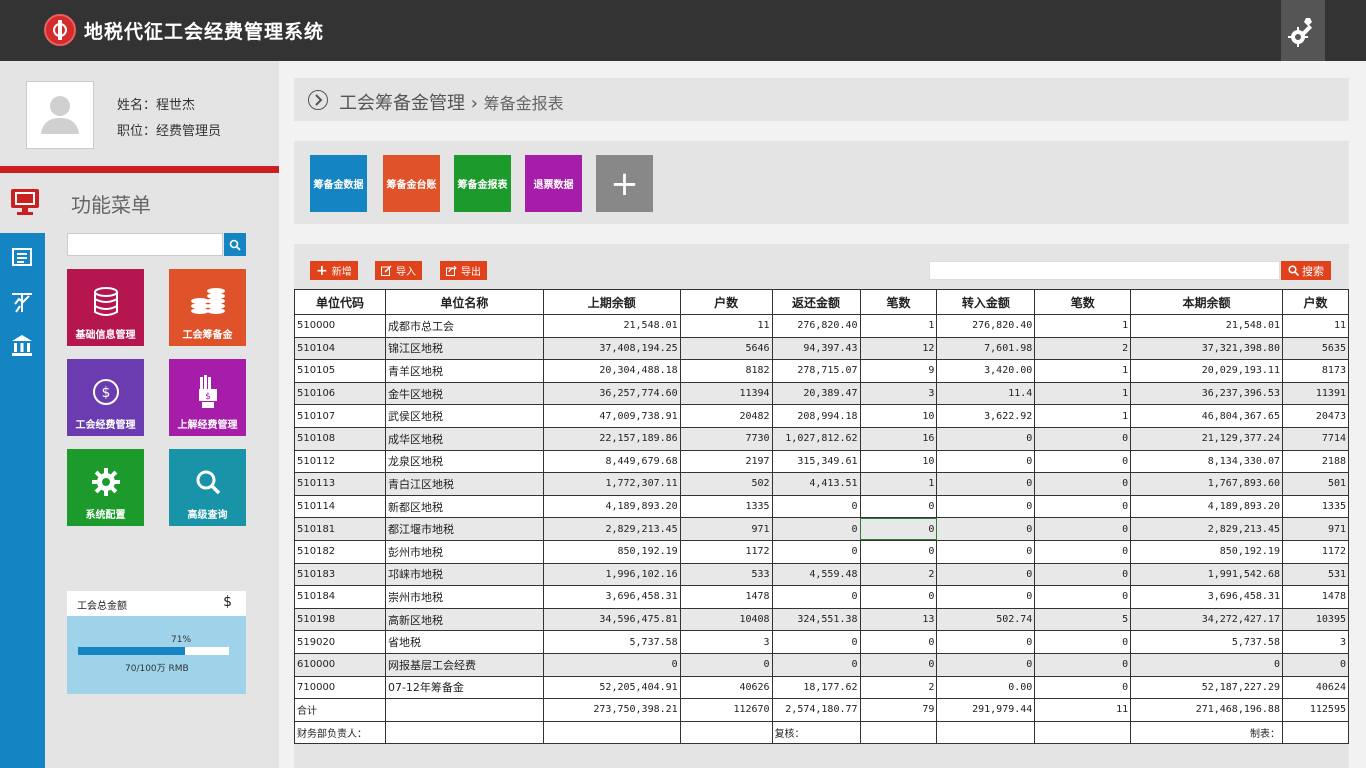  I want to click on table-cell: 11.4, so click(986, 393).